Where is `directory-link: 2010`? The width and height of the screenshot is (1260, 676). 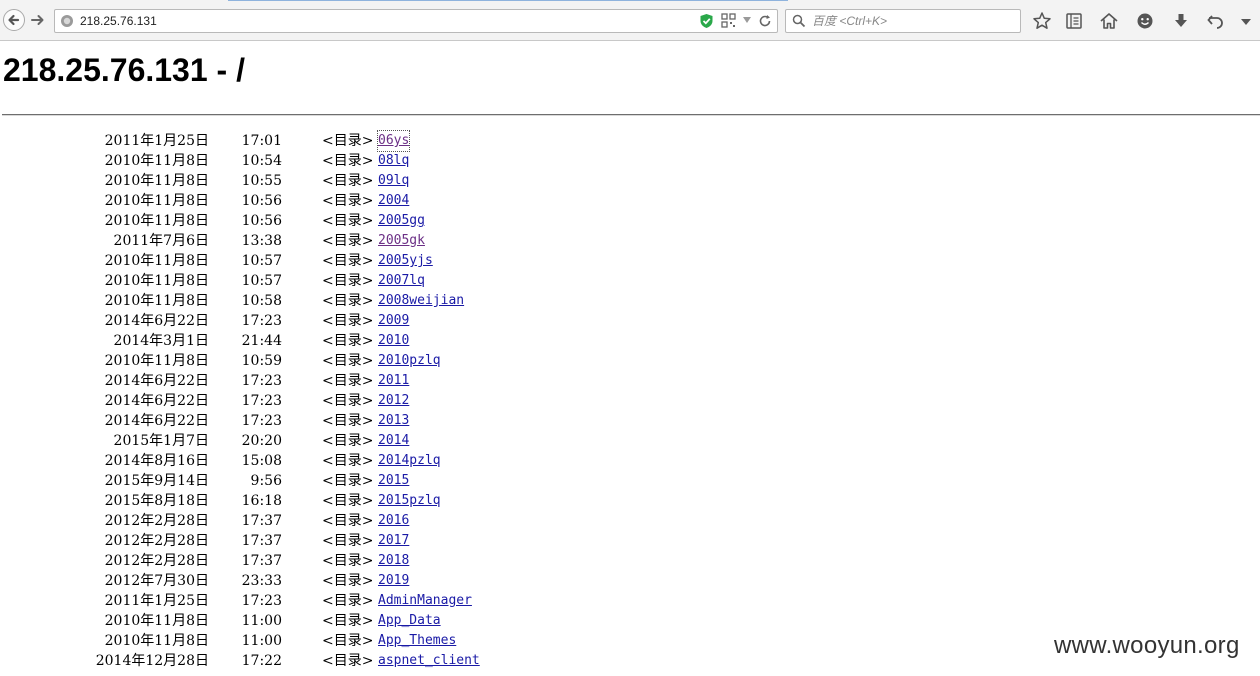 directory-link: 2010 is located at coordinates (393, 341).